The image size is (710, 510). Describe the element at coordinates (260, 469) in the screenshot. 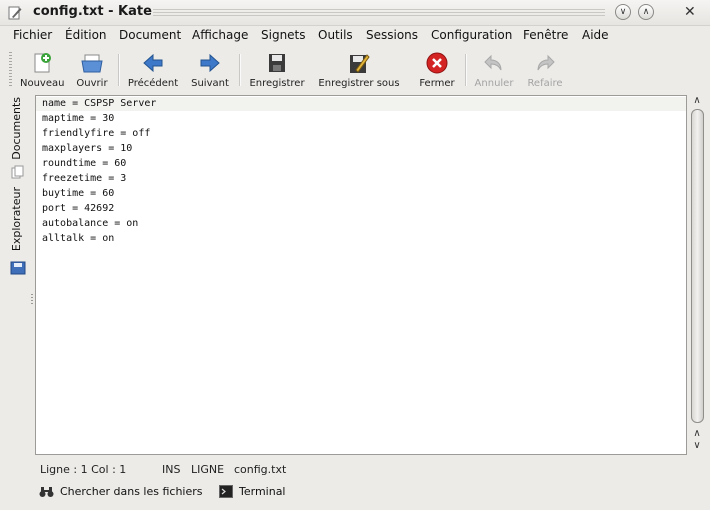

I see `status-filename: config.txt` at that location.